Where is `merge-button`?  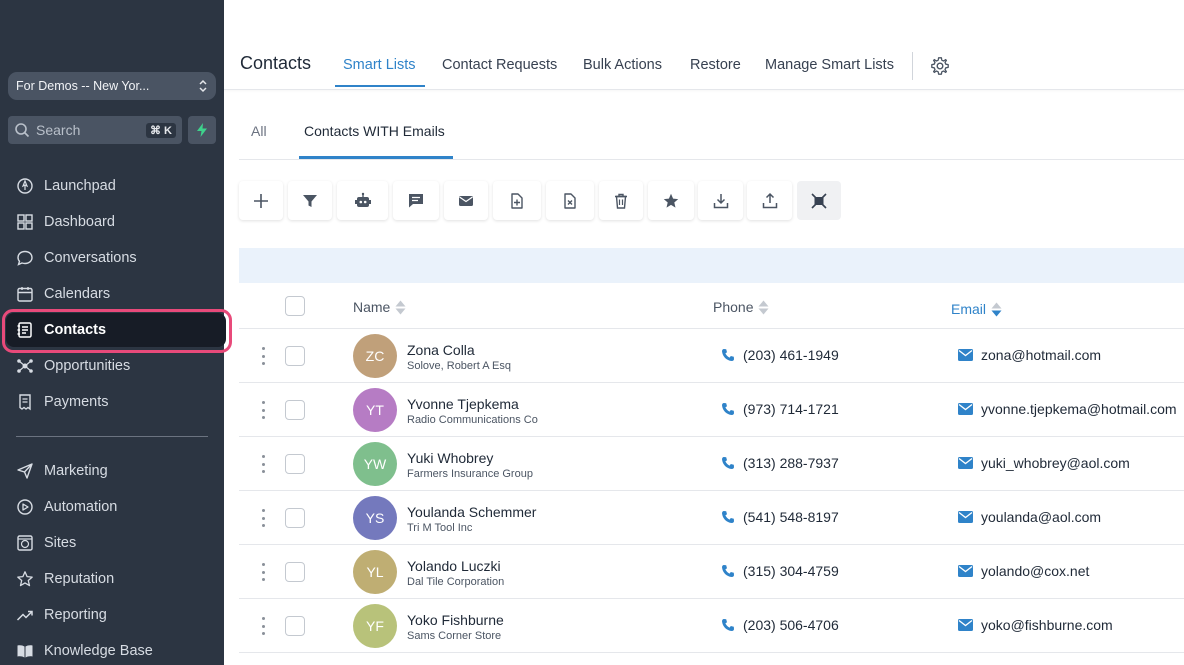
merge-button is located at coordinates (819, 200).